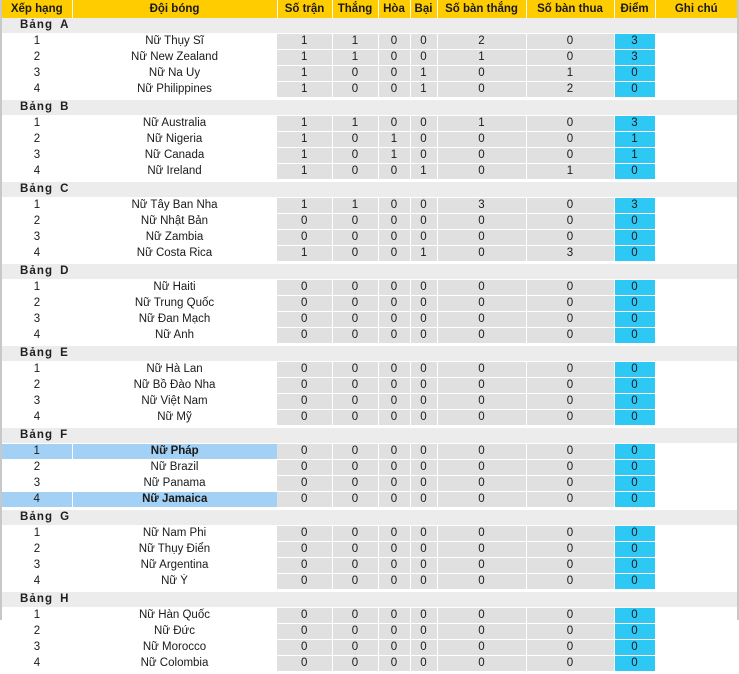 This screenshot has width=739, height=674. Describe the element at coordinates (369, 550) in the screenshot. I see `table-row: 2Nữ Thụy Điển0000000` at that location.